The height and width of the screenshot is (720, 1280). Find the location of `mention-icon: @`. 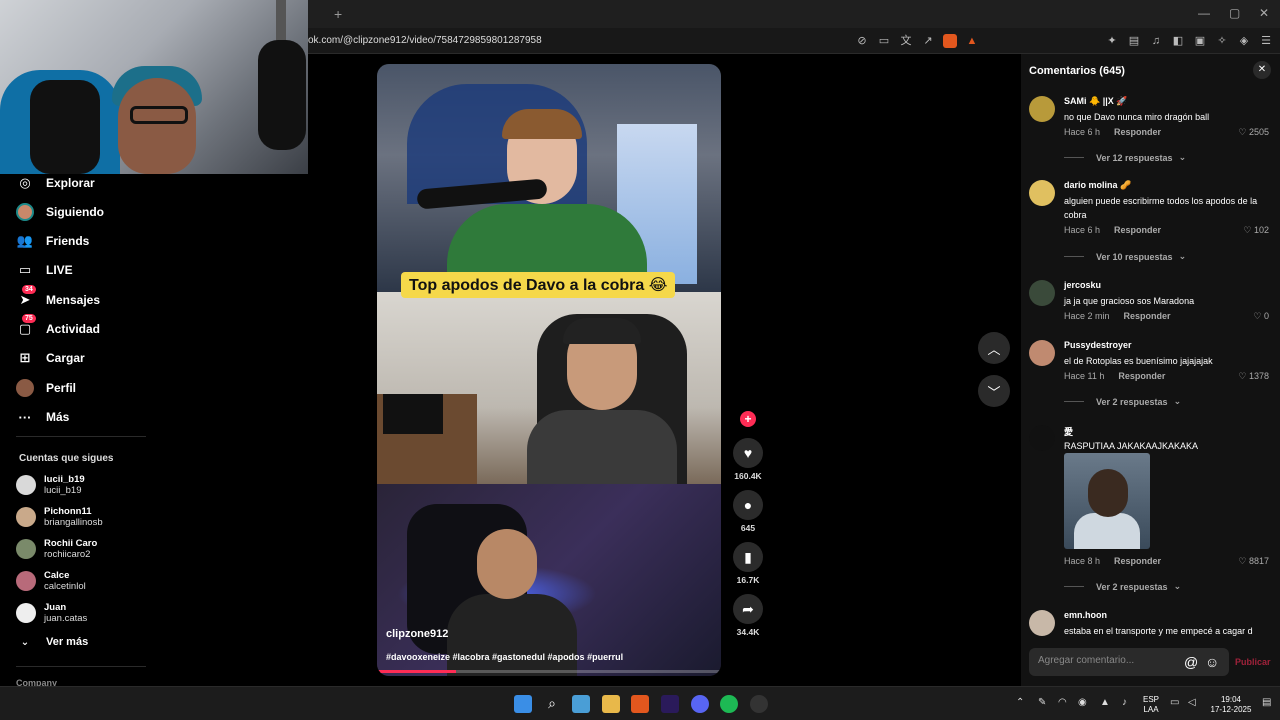

mention-icon: @ is located at coordinates (1191, 662).